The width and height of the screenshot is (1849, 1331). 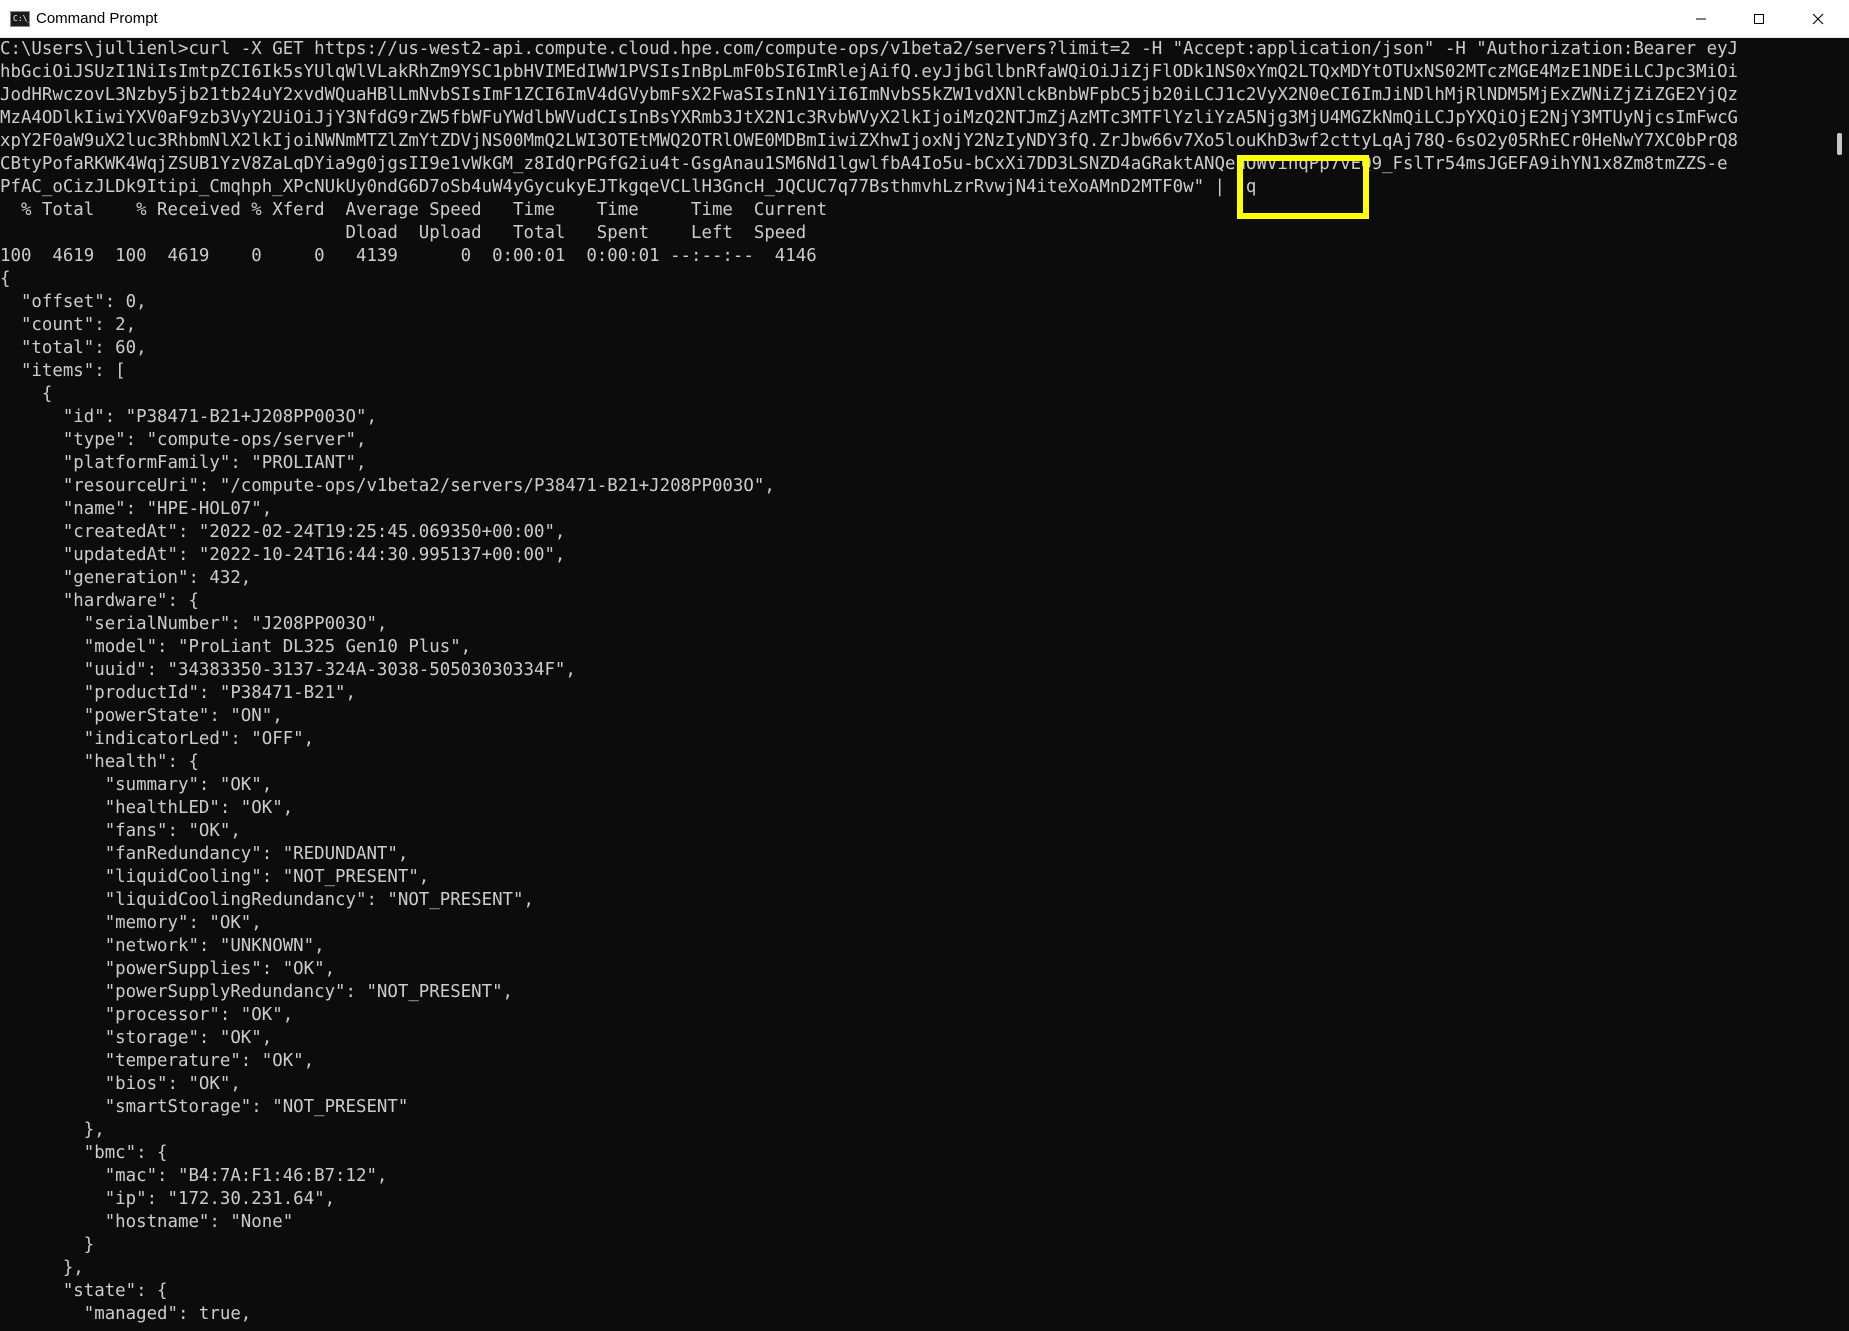 I want to click on terminal-line: Dload Upload Total Spent Left Speed, so click(x=403, y=233).